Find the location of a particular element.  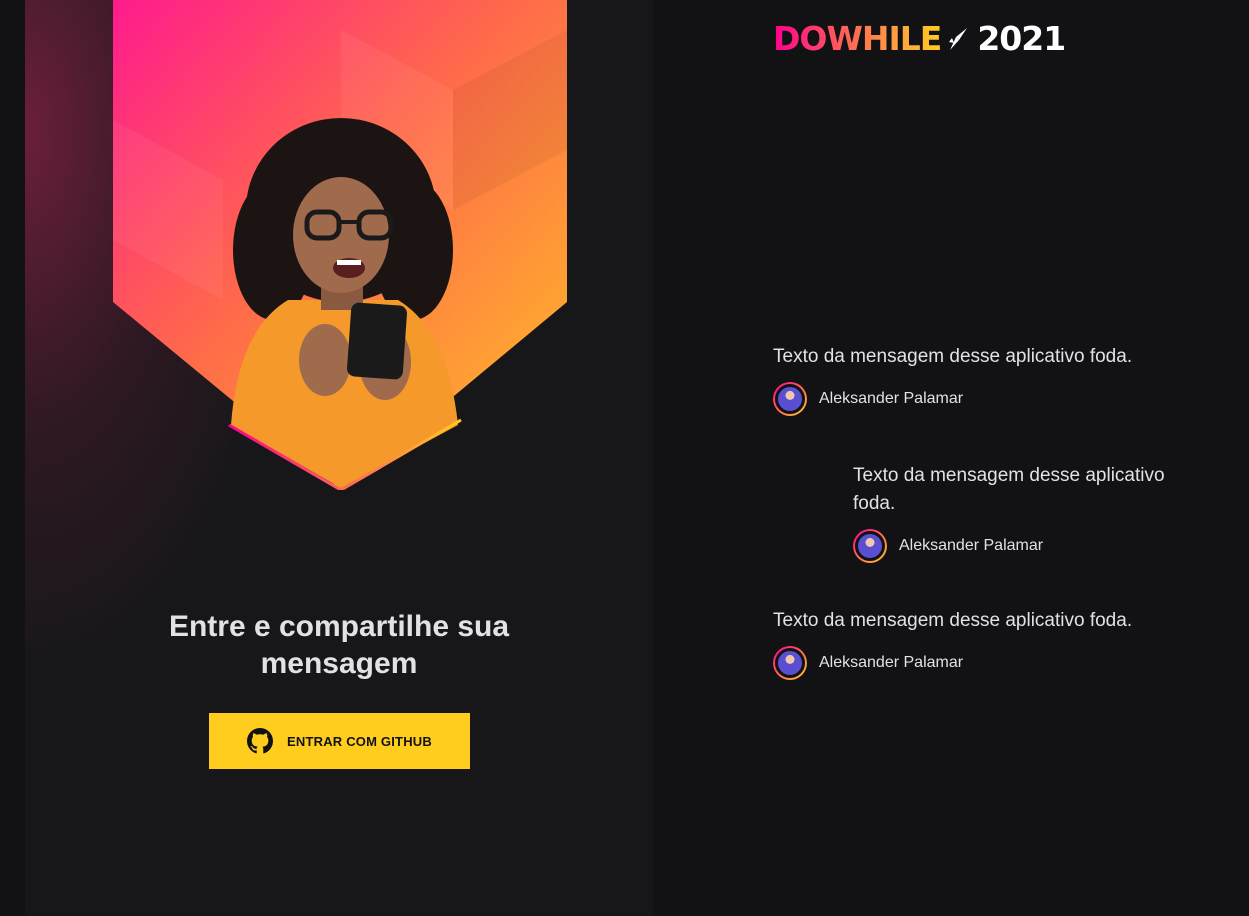

rocket-icon is located at coordinates (958, 39).